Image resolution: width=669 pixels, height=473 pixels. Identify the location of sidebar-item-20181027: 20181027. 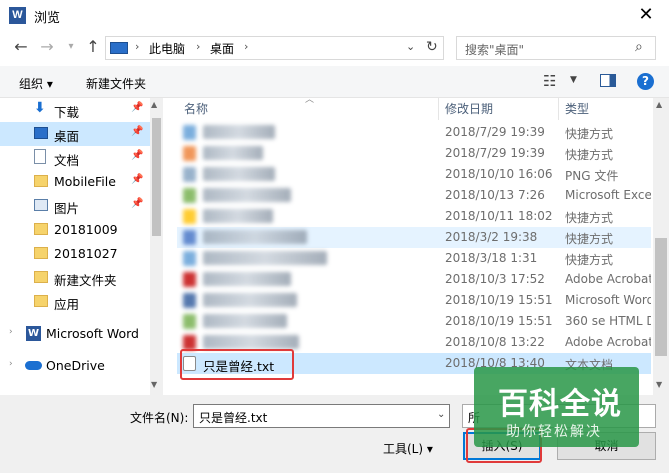
(75, 254).